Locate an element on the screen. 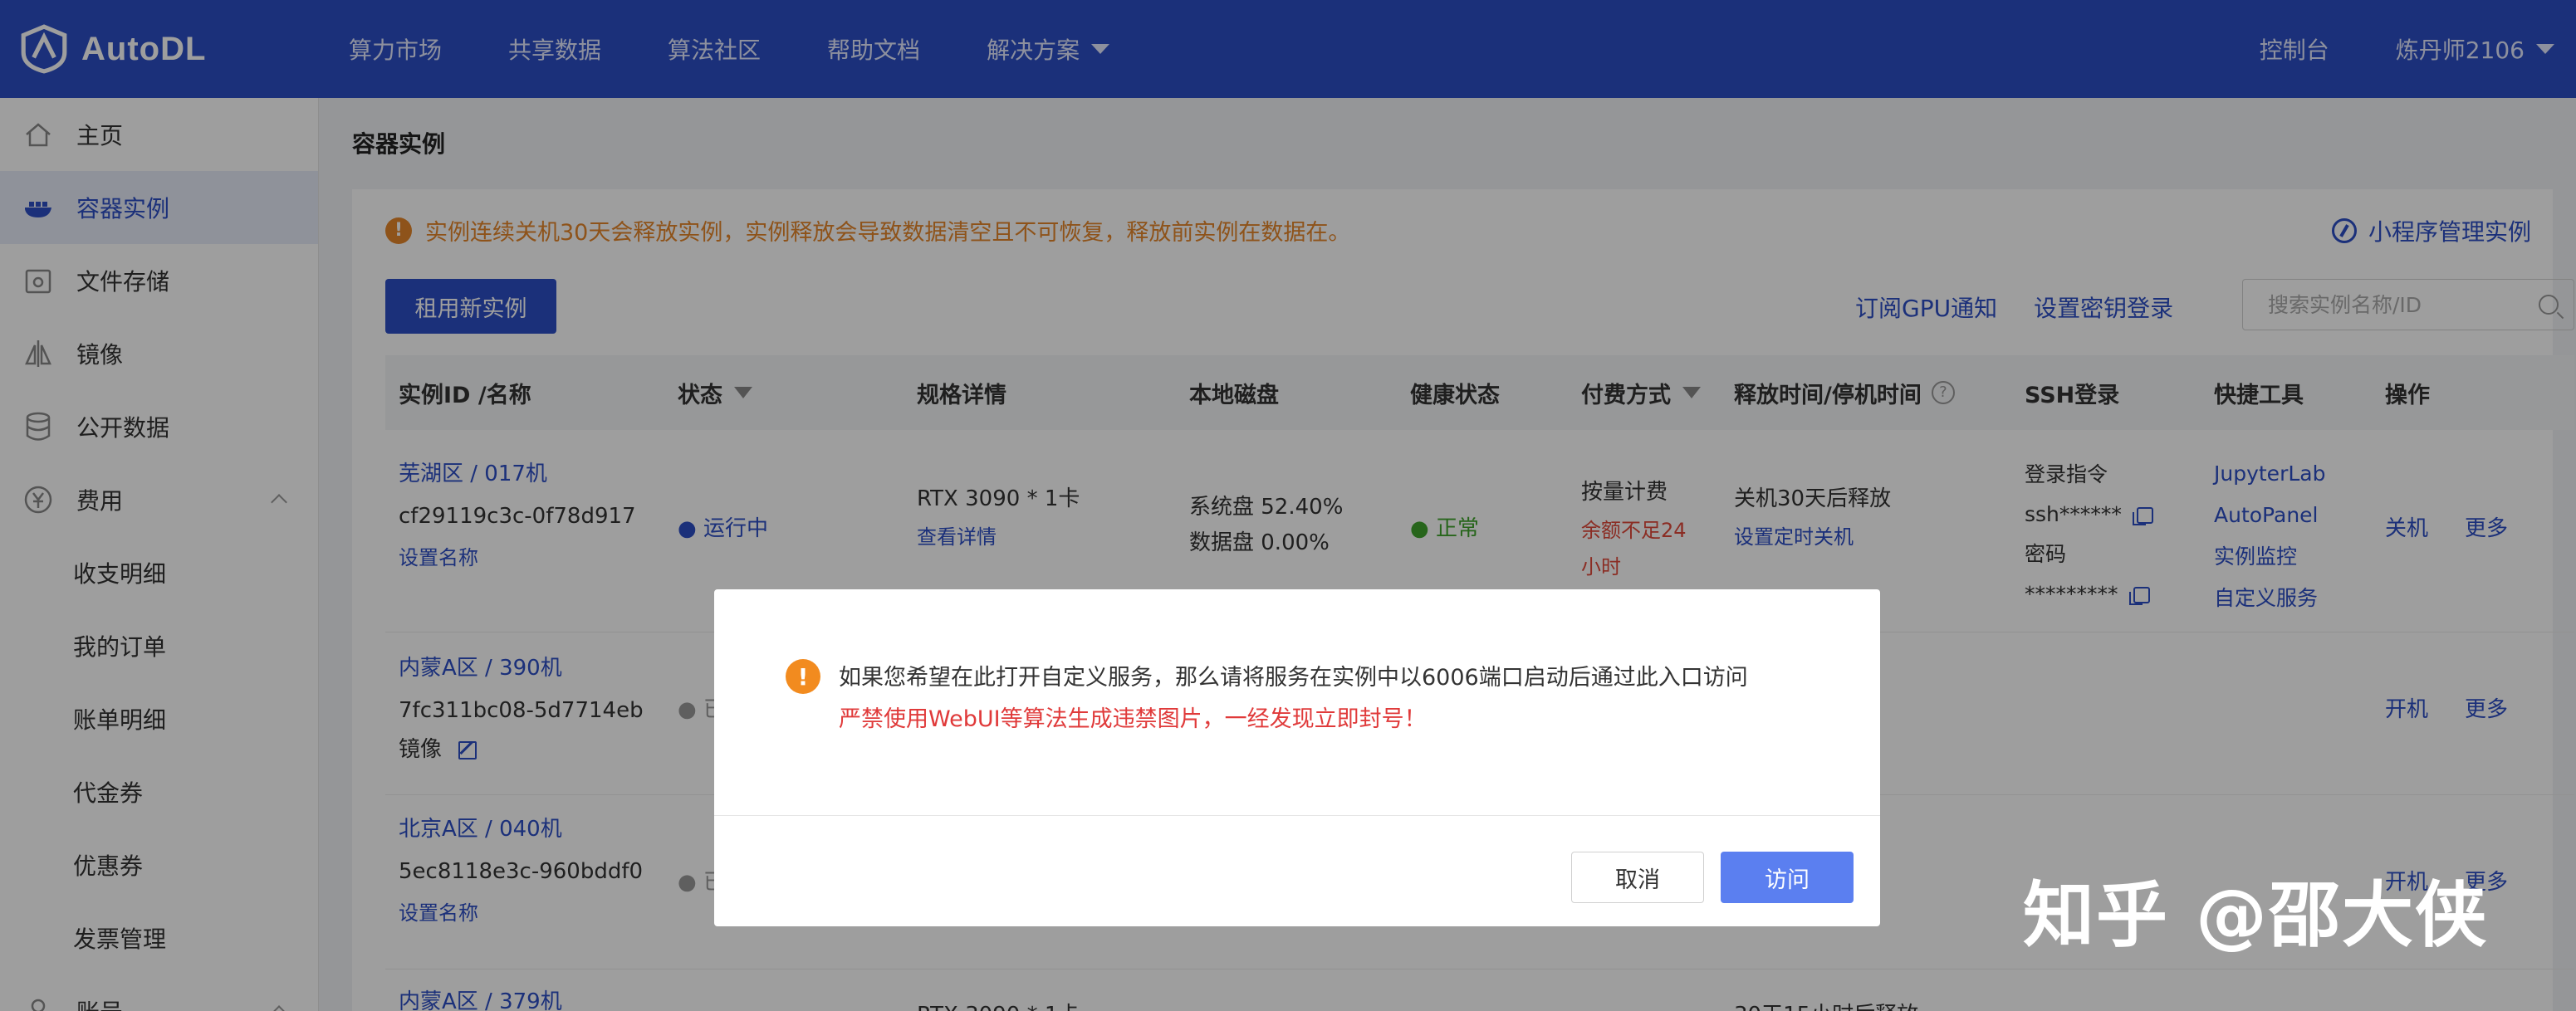 The image size is (2576, 1011). divider is located at coordinates (1297, 815).